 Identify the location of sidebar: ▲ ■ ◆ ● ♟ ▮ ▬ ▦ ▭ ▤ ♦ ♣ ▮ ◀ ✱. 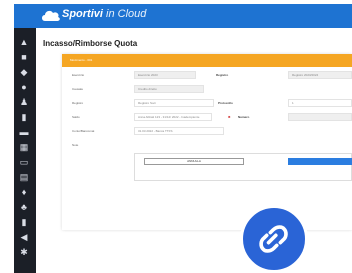
(25, 150).